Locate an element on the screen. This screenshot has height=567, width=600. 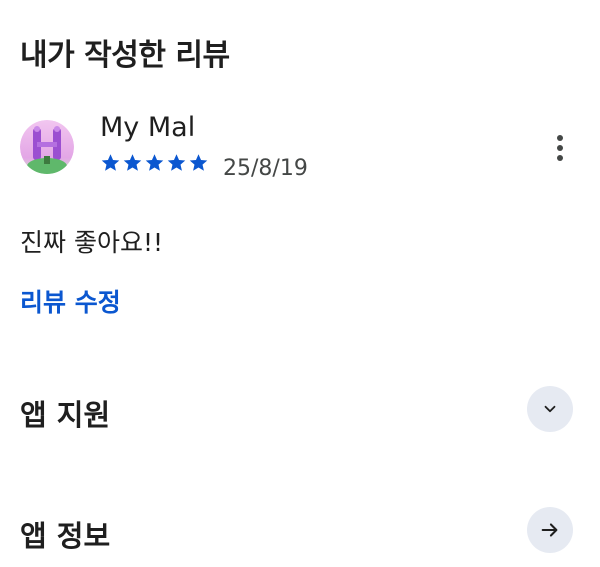
section-title-my-review: 내가 작성한 리뷰 is located at coordinates (125, 55).